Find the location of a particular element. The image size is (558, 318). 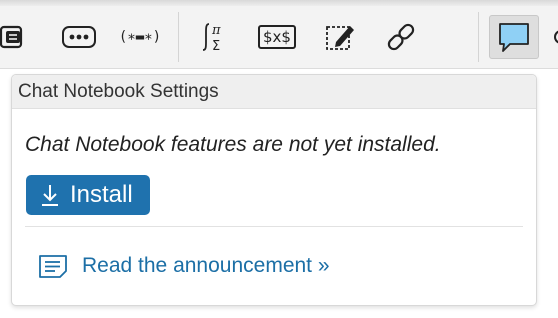

latex-button: $x$ is located at coordinates (277, 37).